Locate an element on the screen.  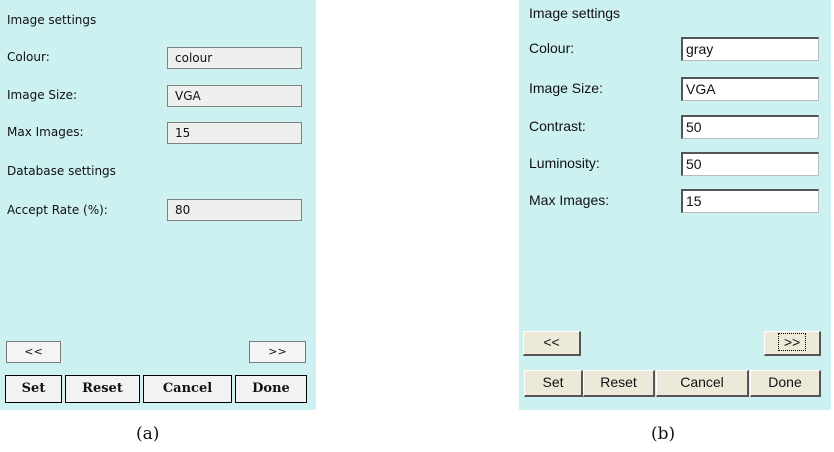
luminosity-label: Luminosity: is located at coordinates (564, 163).